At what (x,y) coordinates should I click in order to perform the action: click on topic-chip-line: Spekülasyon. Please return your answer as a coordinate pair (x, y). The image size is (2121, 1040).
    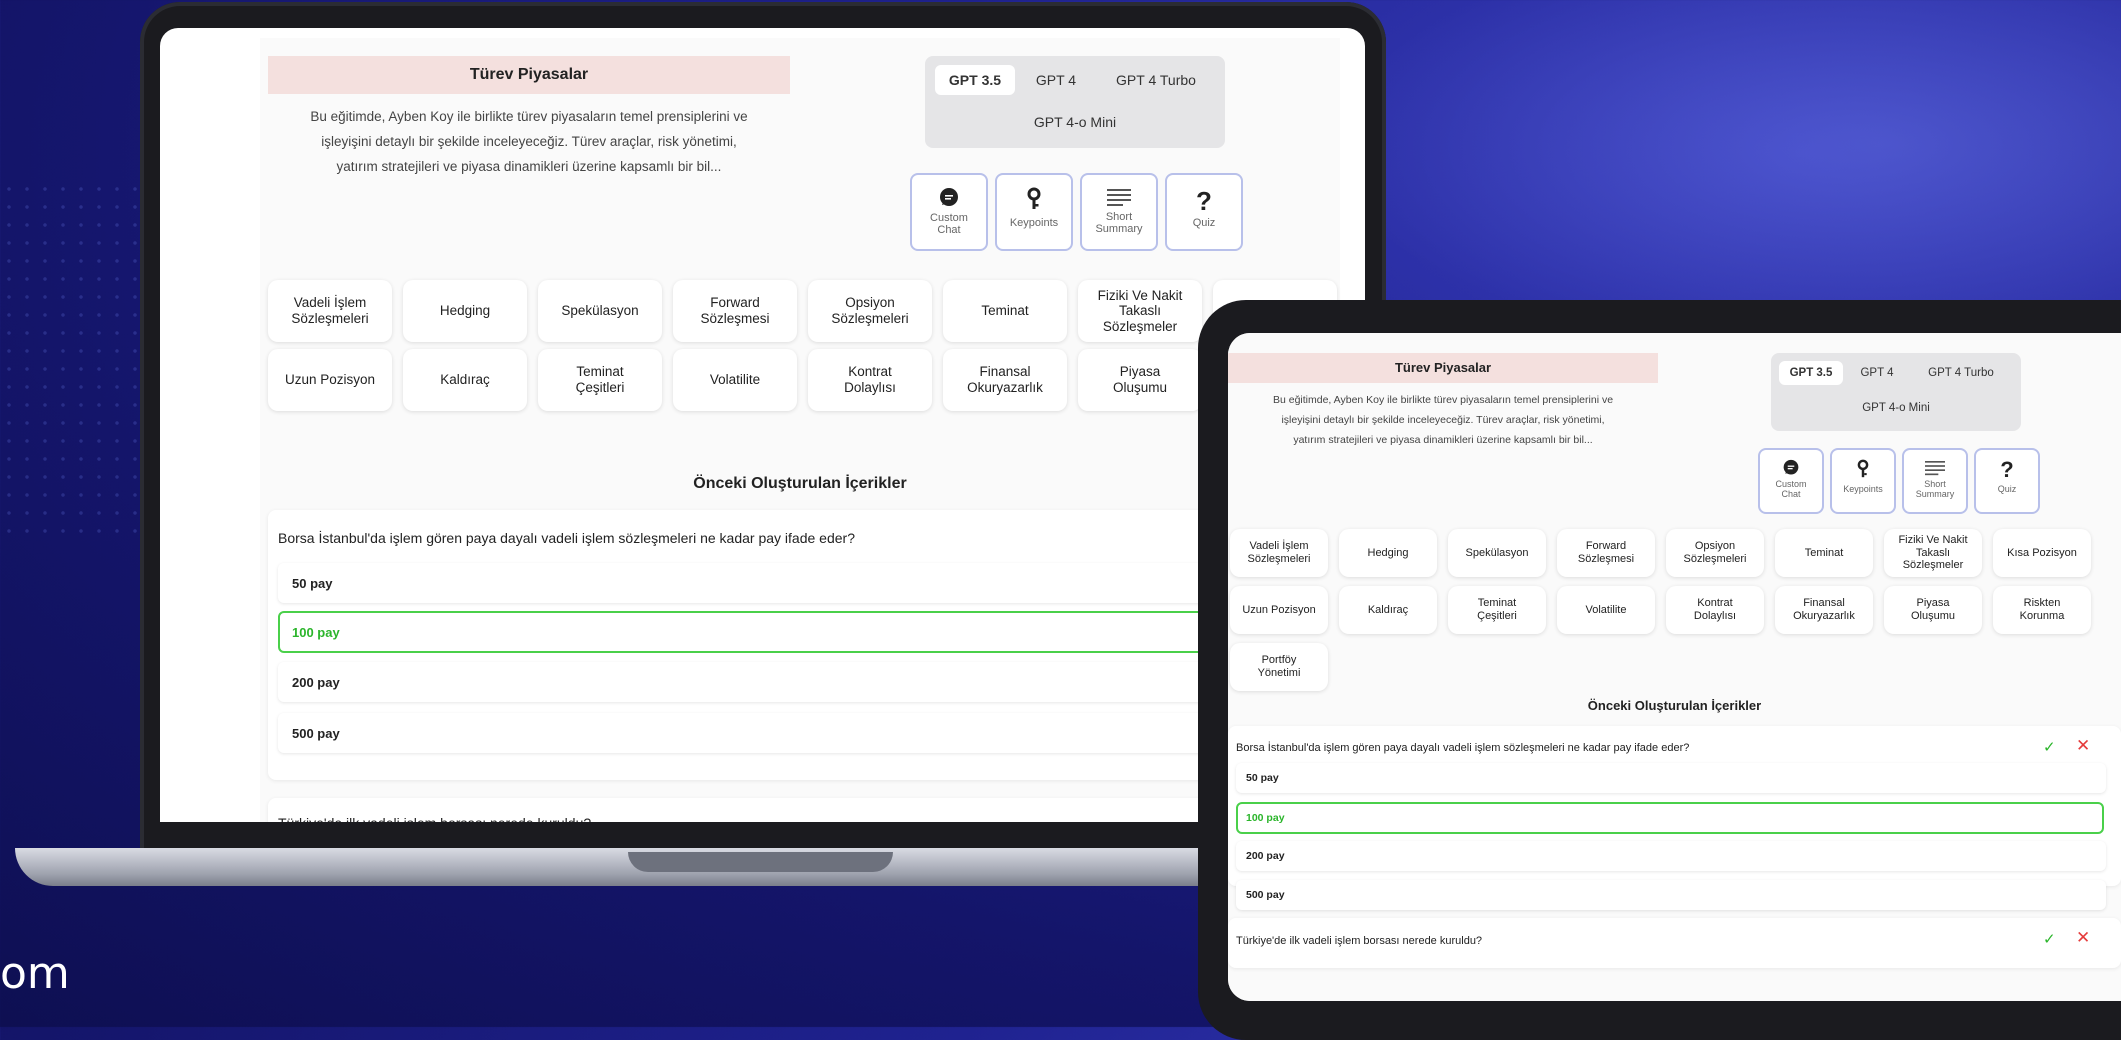
    Looking at the image, I should click on (1497, 552).